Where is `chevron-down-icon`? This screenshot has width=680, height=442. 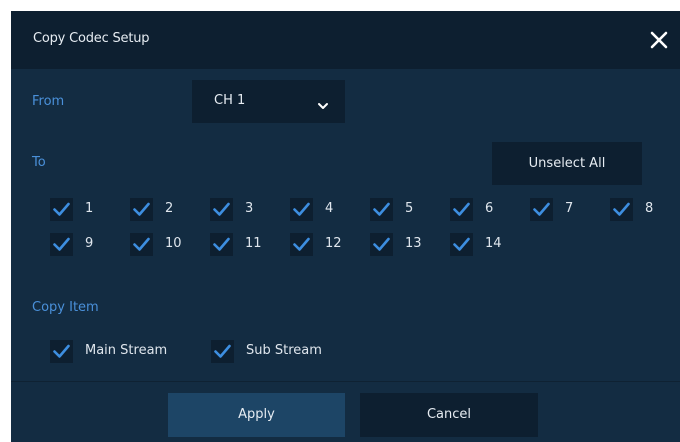 chevron-down-icon is located at coordinates (323, 102).